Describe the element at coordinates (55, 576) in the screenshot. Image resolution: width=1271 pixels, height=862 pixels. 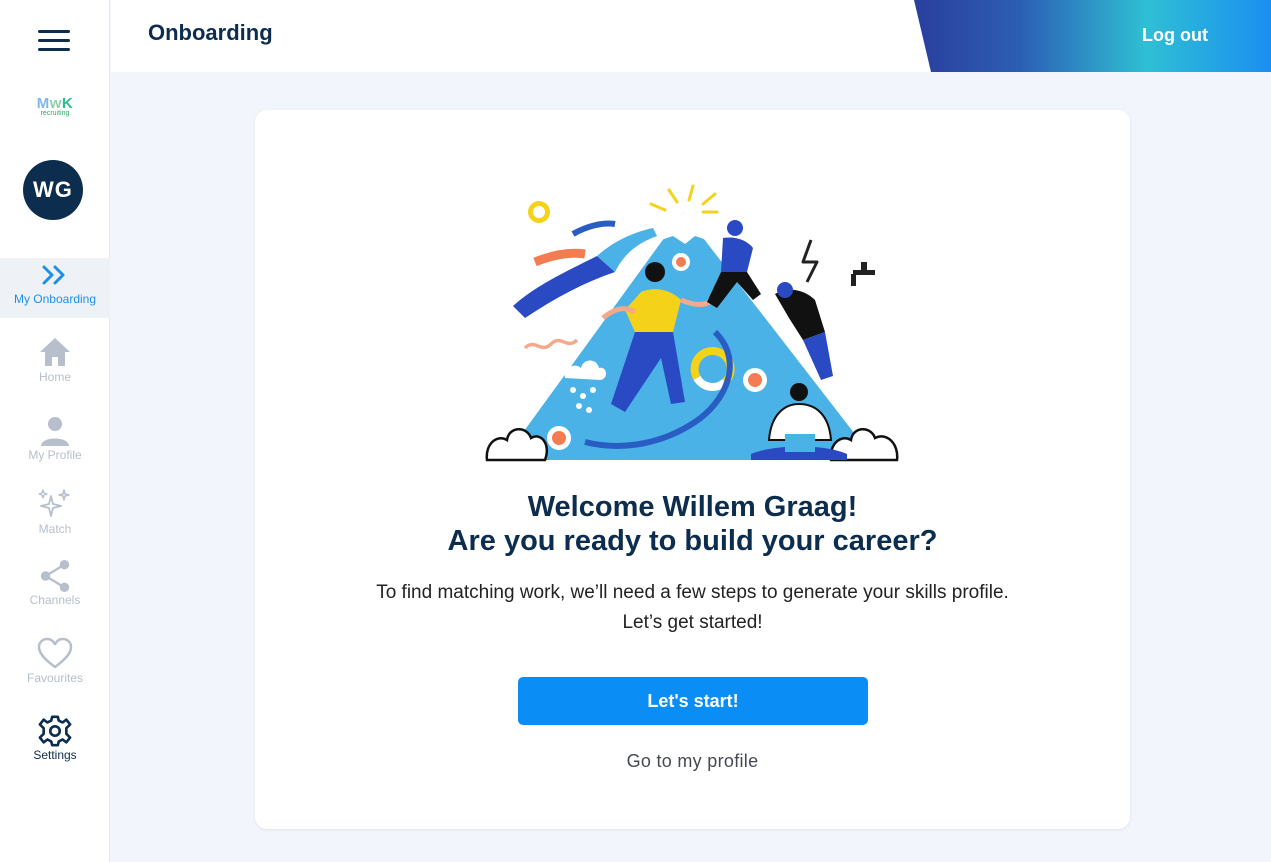
I see `share-icon` at that location.